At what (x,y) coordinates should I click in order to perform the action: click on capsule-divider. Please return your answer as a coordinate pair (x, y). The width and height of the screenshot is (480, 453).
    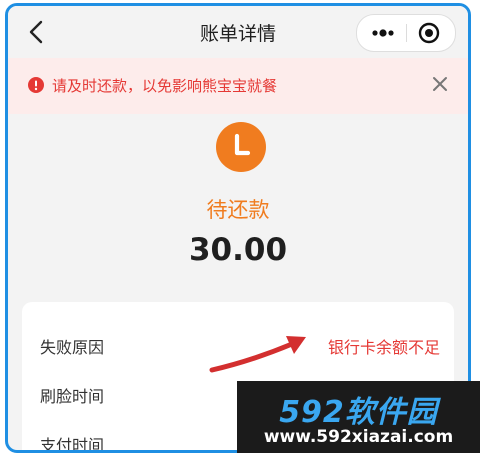
    Looking at the image, I should click on (406, 33).